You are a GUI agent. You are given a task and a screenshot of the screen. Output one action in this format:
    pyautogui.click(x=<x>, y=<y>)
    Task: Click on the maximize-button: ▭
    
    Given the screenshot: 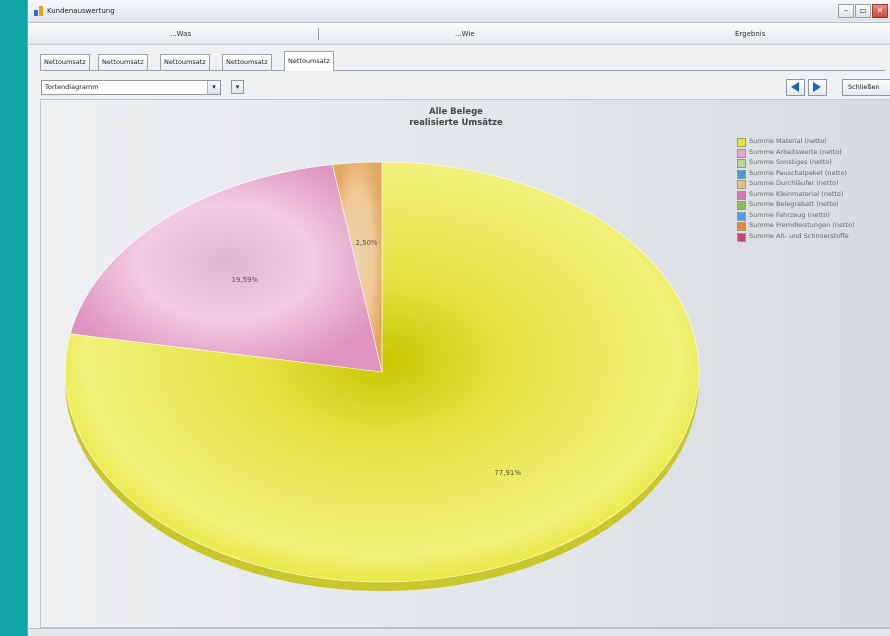 What is the action you would take?
    pyautogui.click(x=863, y=11)
    